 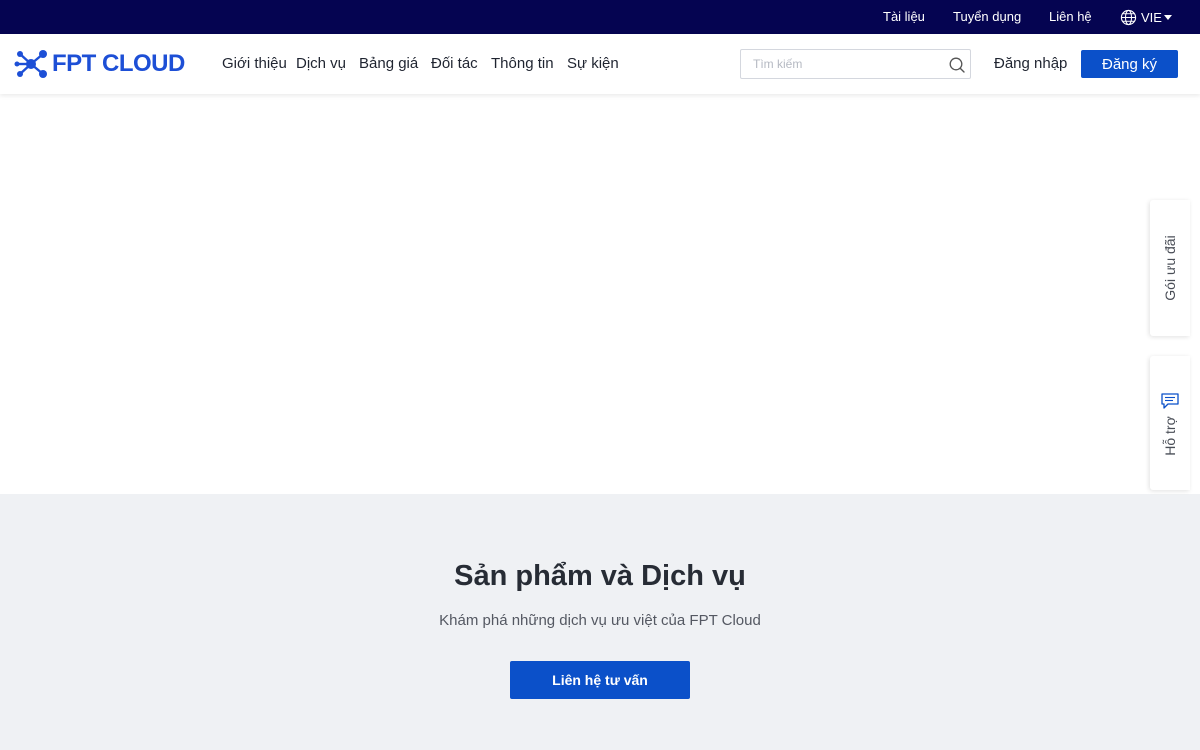 I want to click on search-input, so click(x=841, y=64).